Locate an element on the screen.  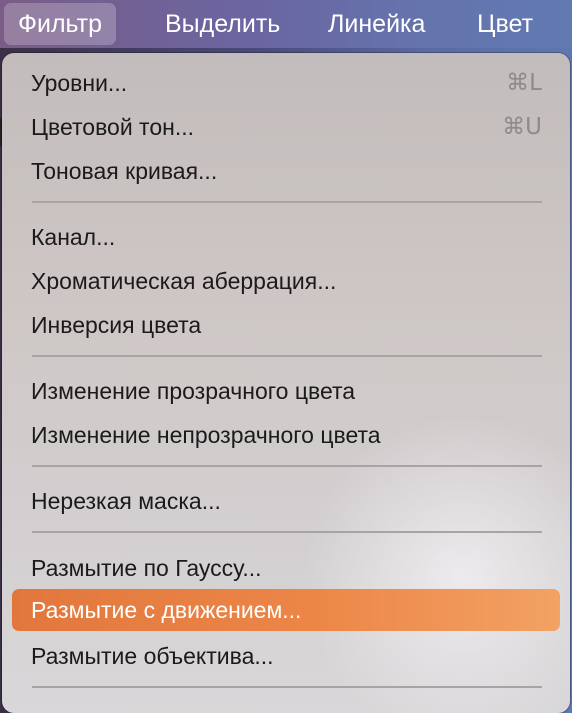
menubar-item-color: Цвет is located at coordinates (505, 24).